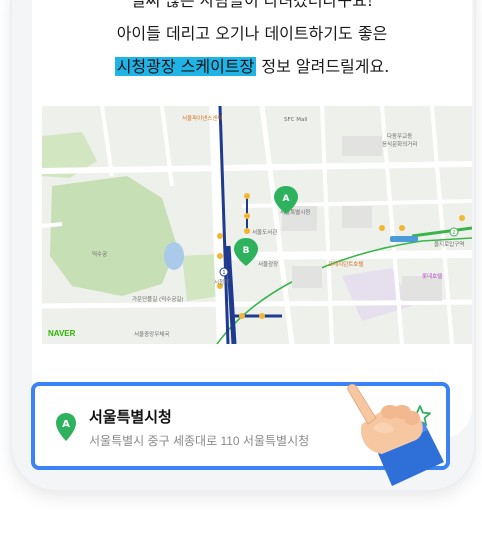 This screenshot has width=482, height=534. I want to click on map-label-deoksugung-gate: 가운단플길 (덕수궁길), so click(158, 299).